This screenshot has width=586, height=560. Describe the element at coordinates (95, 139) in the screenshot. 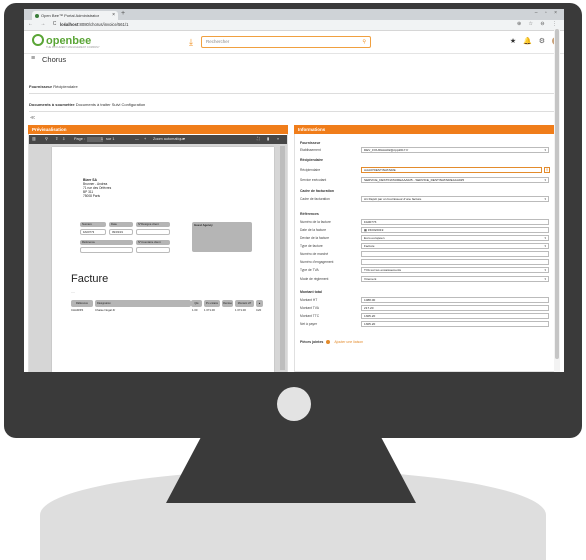

I see `page-number-input: 1` at that location.